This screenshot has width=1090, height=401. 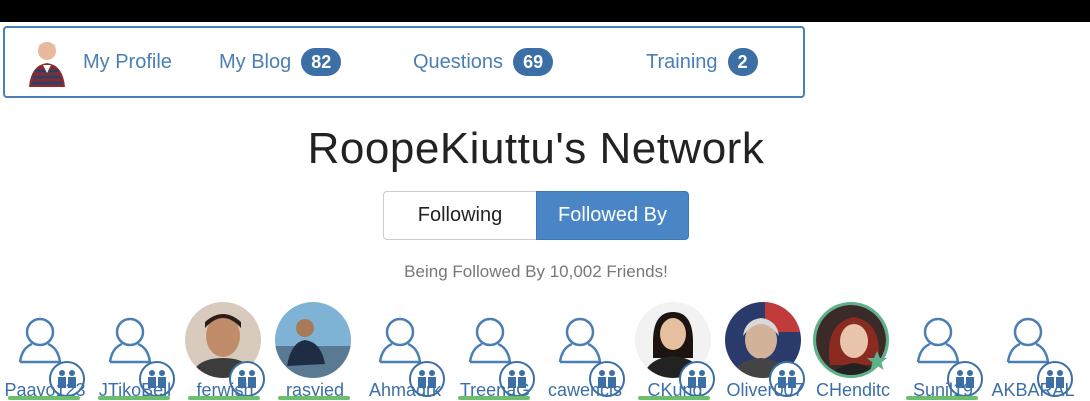 What do you see at coordinates (533, 62) in the screenshot?
I see `questions-count-badge: 69` at bounding box center [533, 62].